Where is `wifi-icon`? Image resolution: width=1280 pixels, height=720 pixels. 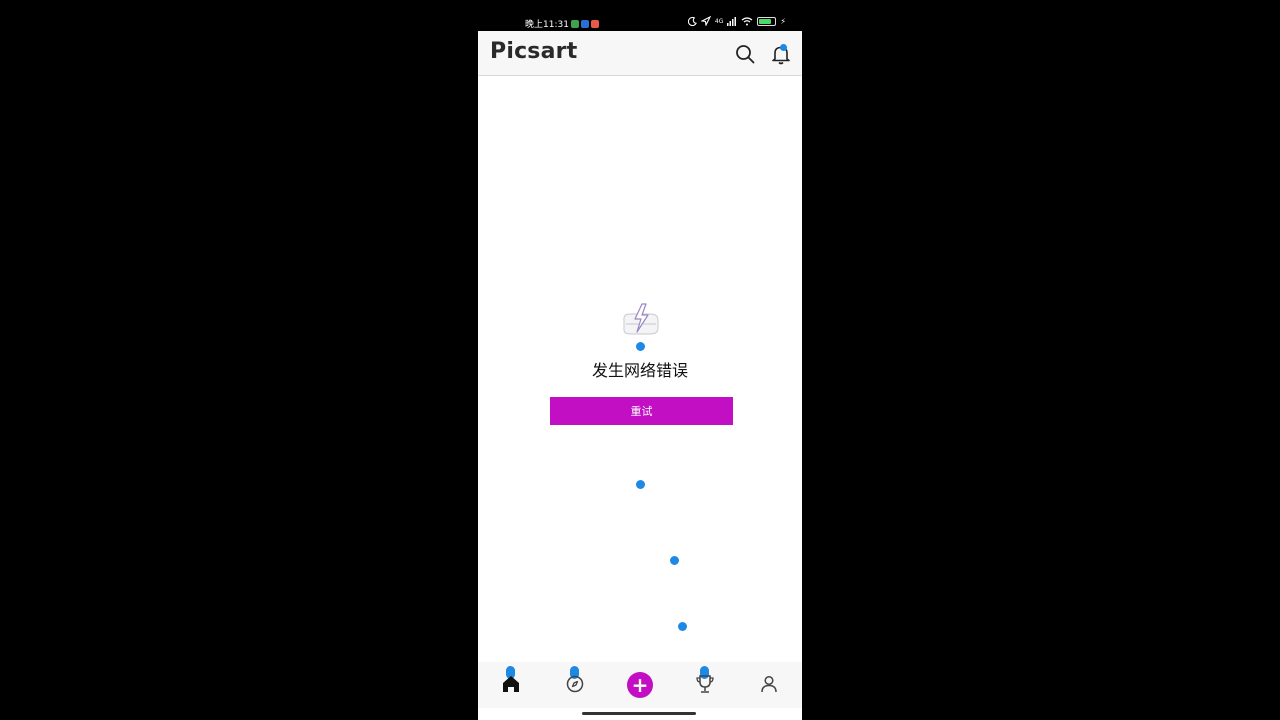 wifi-icon is located at coordinates (747, 20).